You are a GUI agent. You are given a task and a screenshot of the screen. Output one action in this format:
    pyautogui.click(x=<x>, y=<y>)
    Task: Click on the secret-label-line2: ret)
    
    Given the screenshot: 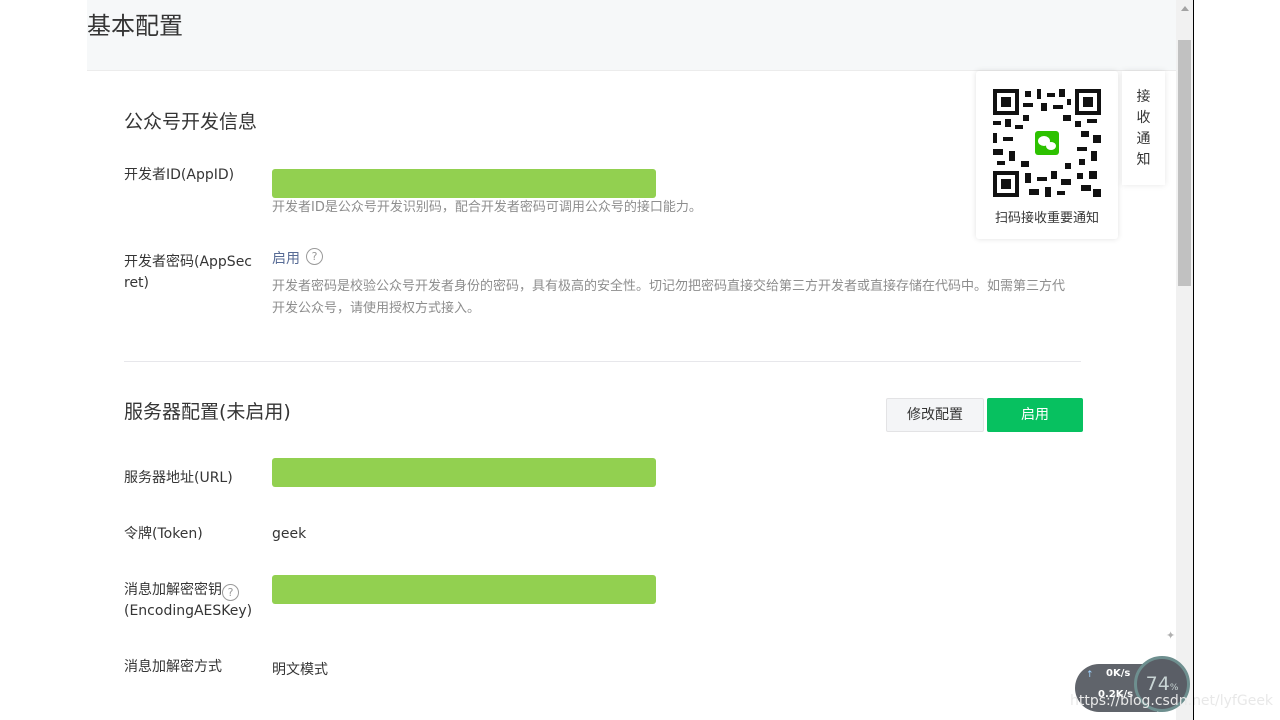 What is the action you would take?
    pyautogui.click(x=137, y=283)
    